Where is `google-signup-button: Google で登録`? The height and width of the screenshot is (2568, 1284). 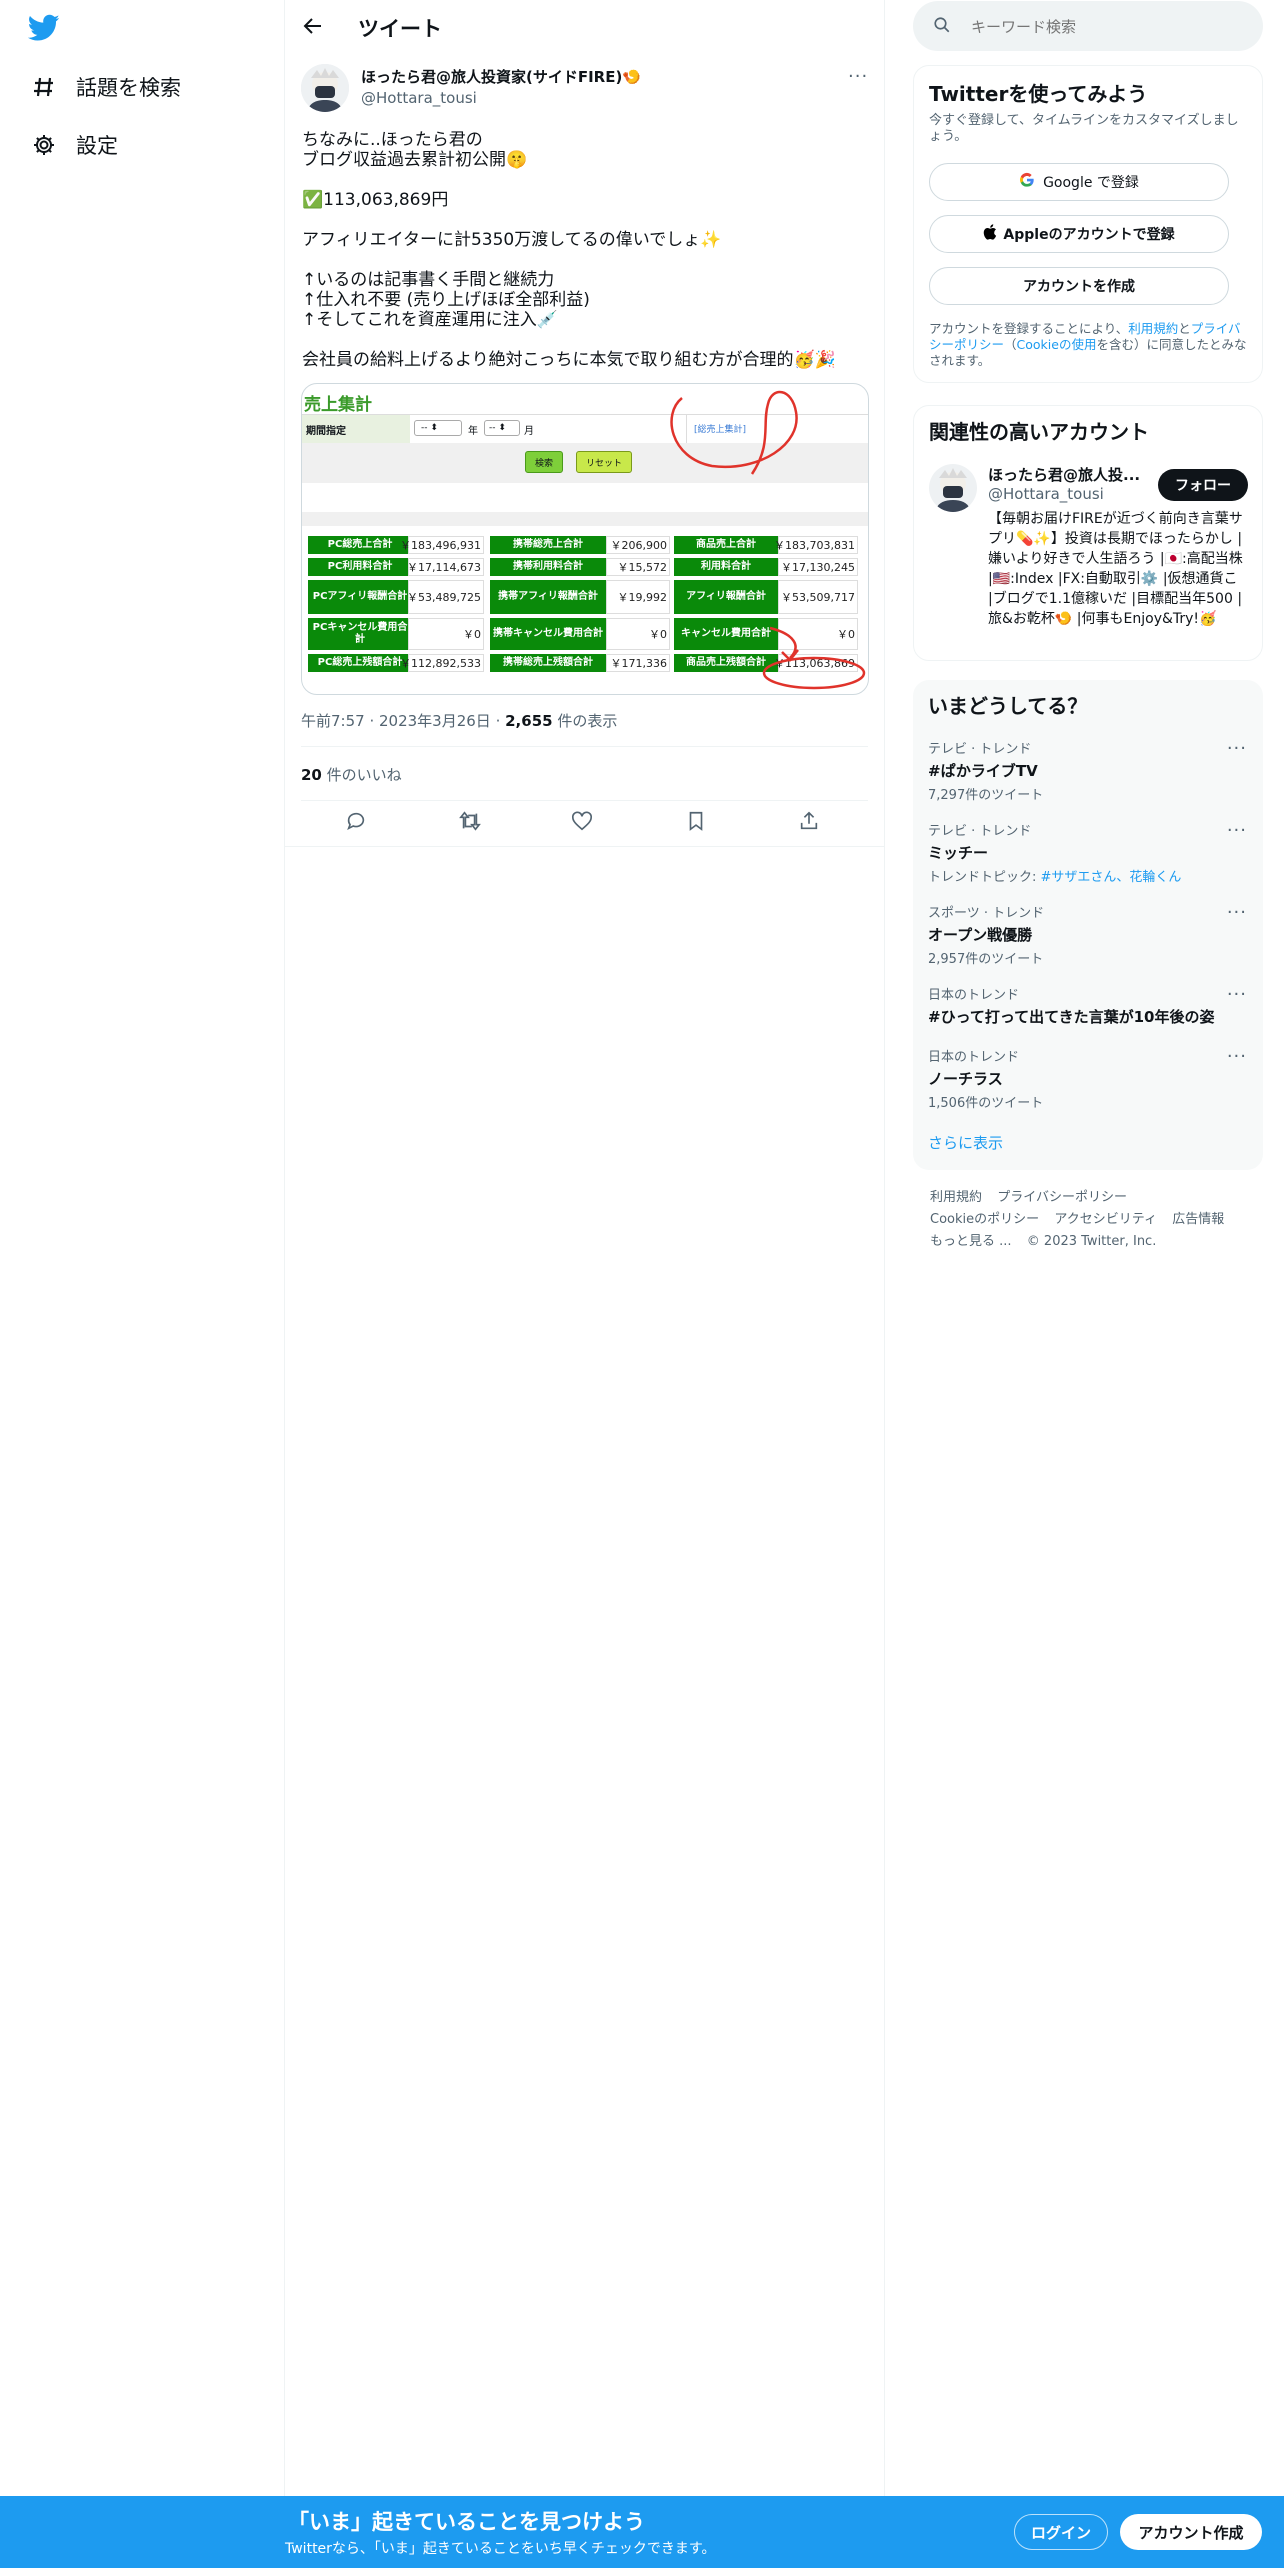 google-signup-button: Google で登録 is located at coordinates (1079, 182).